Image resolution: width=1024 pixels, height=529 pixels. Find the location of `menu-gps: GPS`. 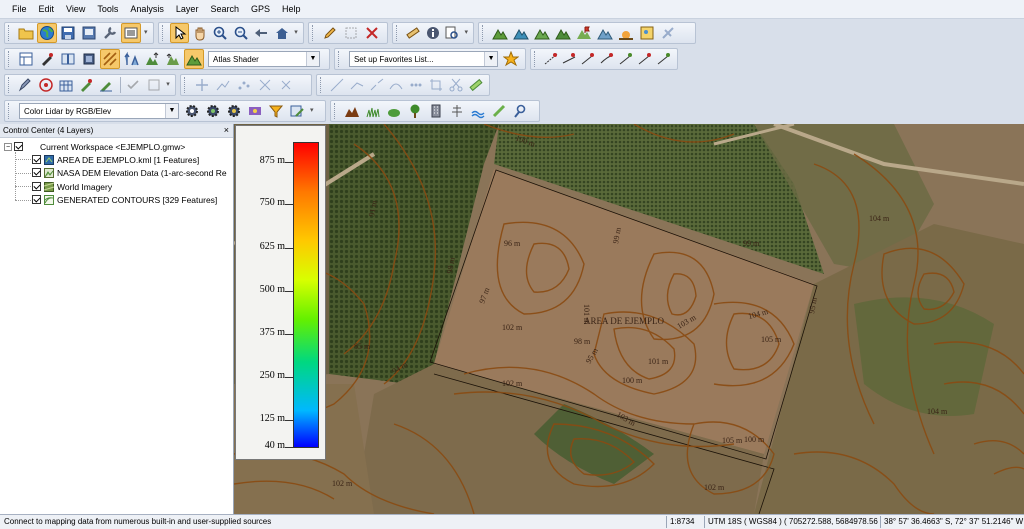

menu-gps: GPS is located at coordinates (260, 9).